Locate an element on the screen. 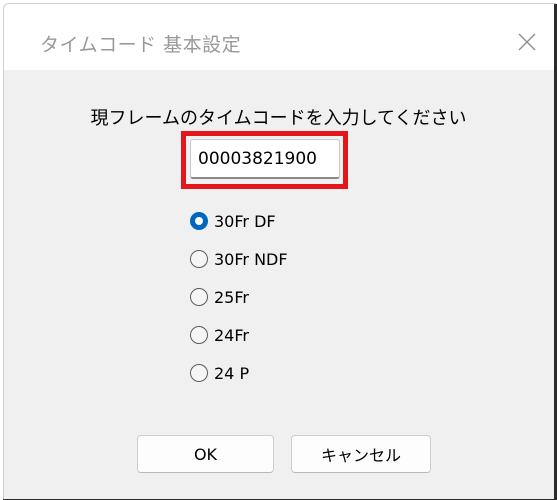 The height and width of the screenshot is (500, 557). ok-button-label: OK is located at coordinates (205, 454).